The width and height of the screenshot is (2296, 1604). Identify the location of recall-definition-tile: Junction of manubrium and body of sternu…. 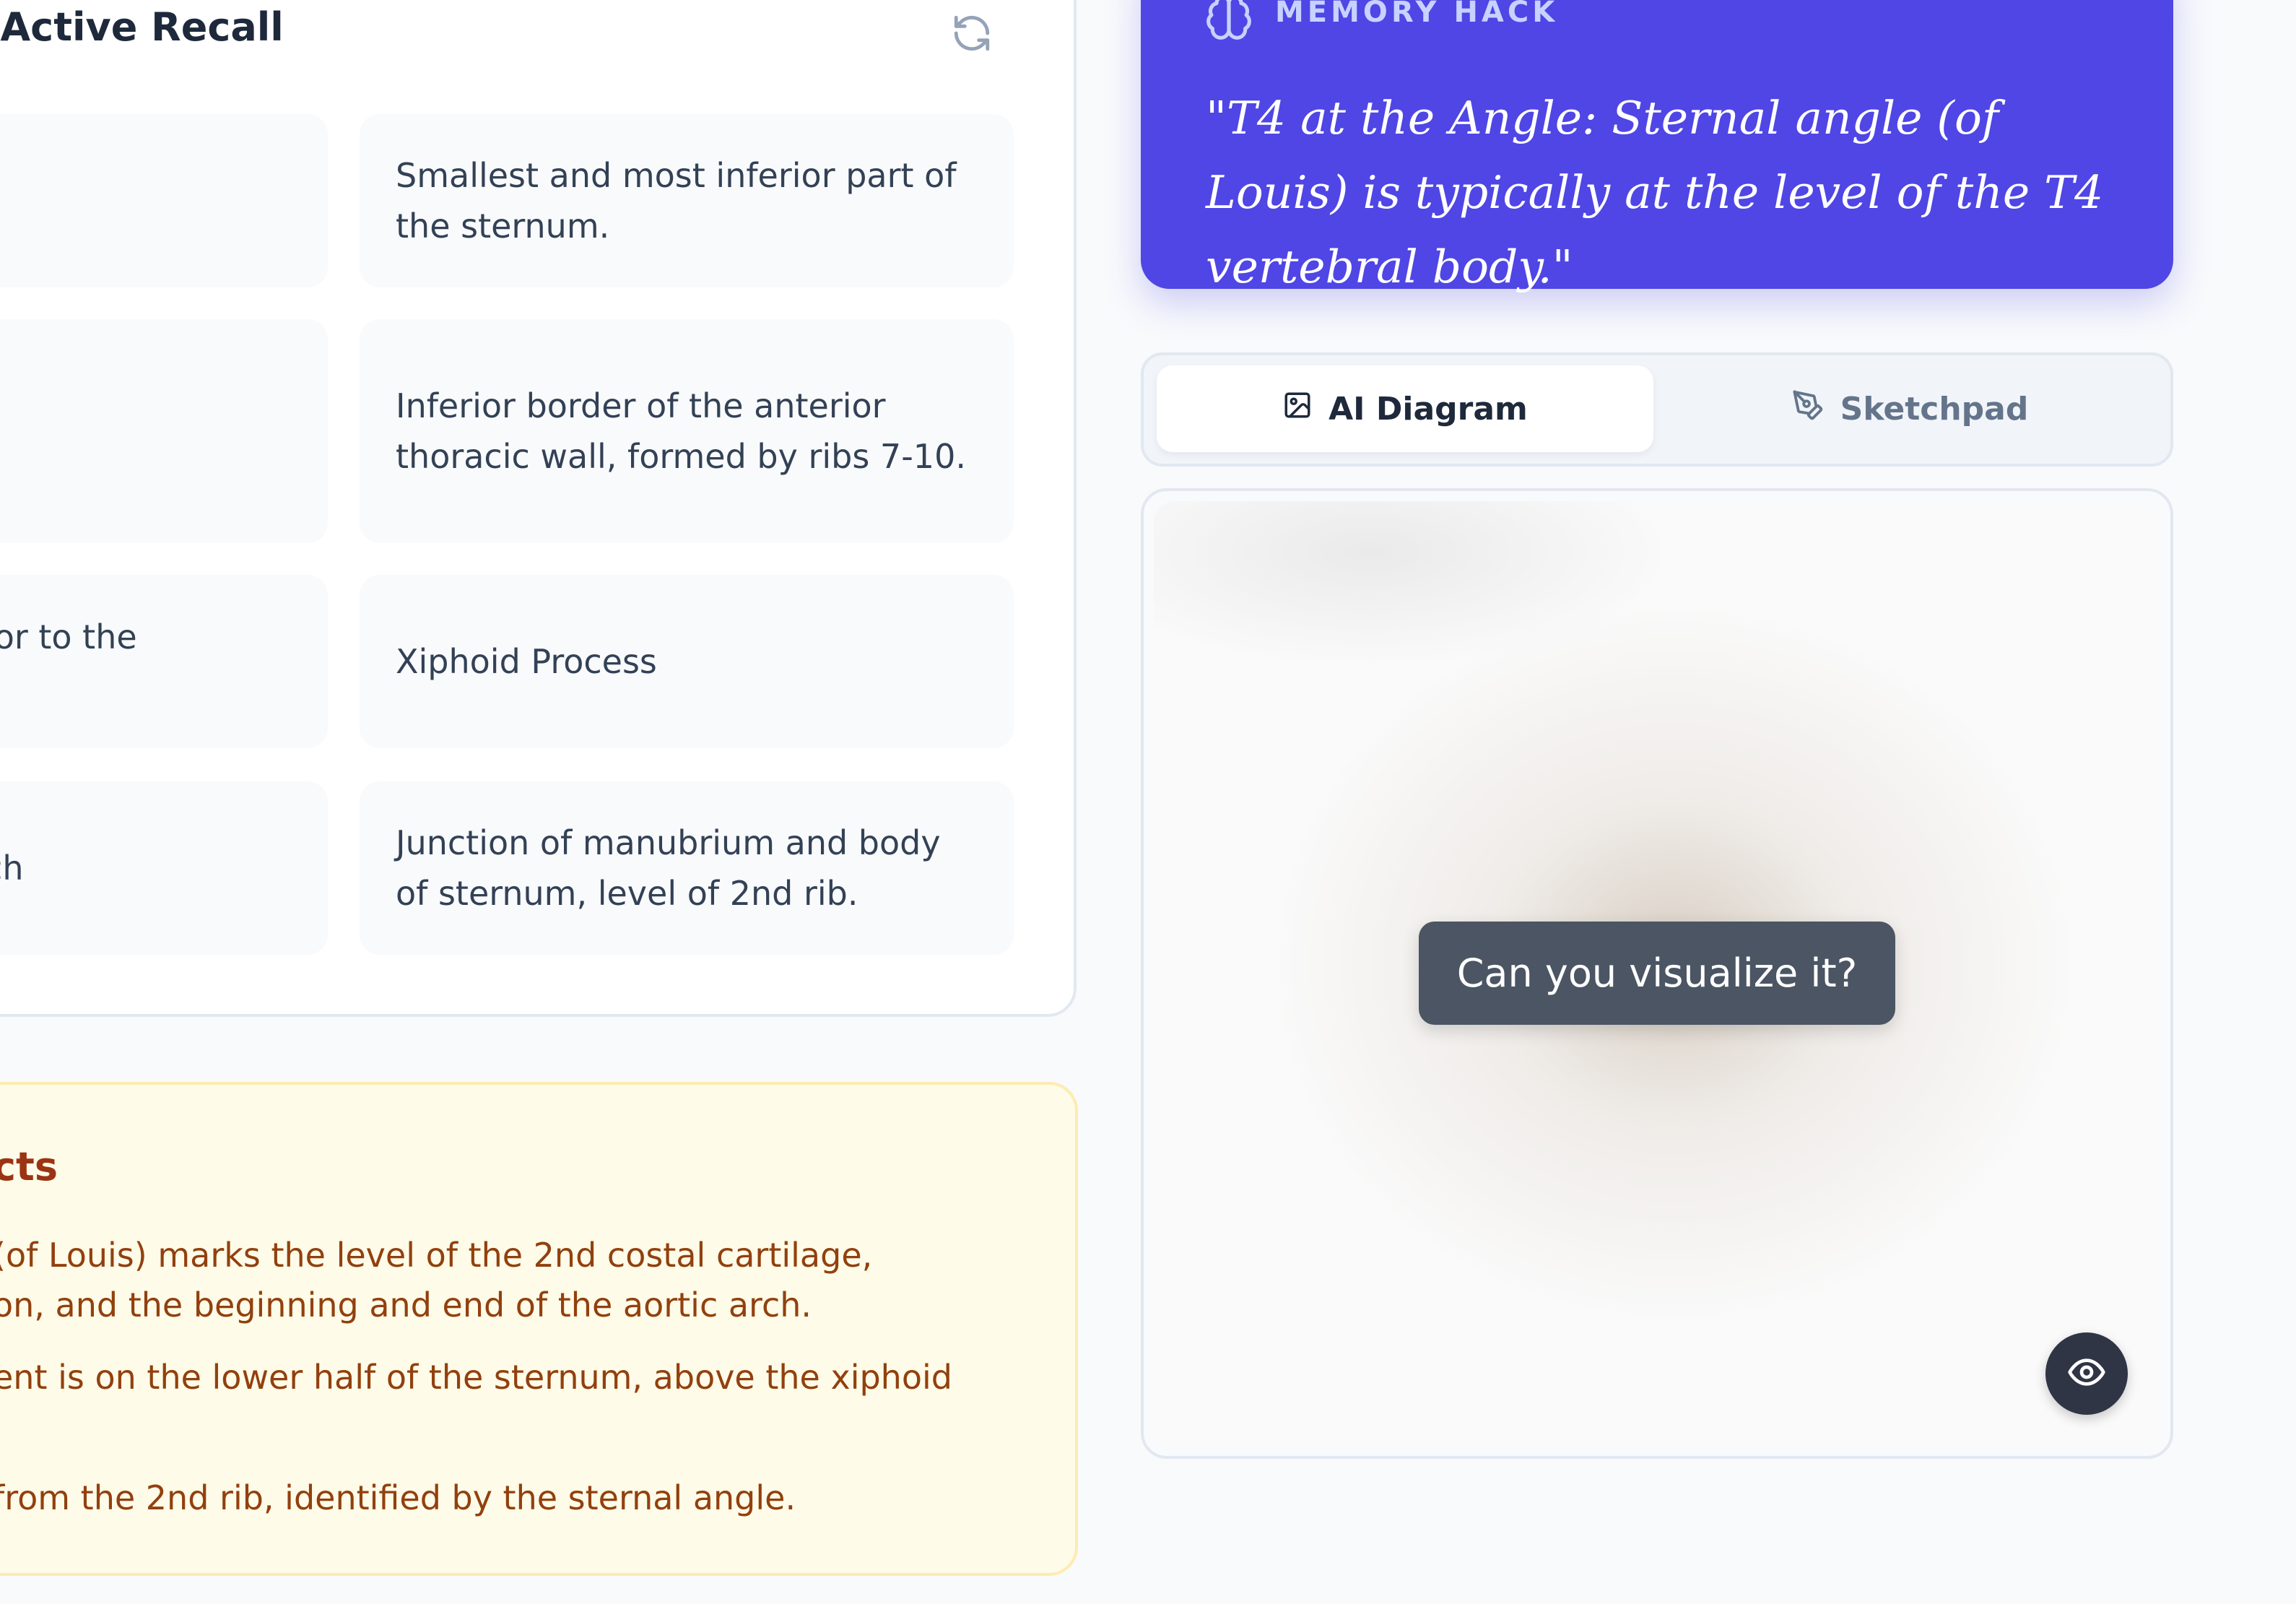
(687, 868).